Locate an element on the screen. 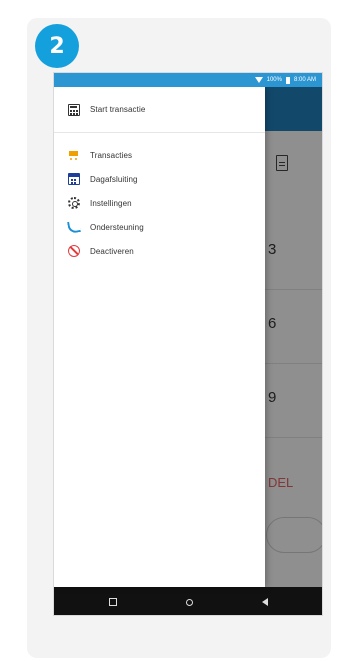  home-icon is located at coordinates (189, 602).